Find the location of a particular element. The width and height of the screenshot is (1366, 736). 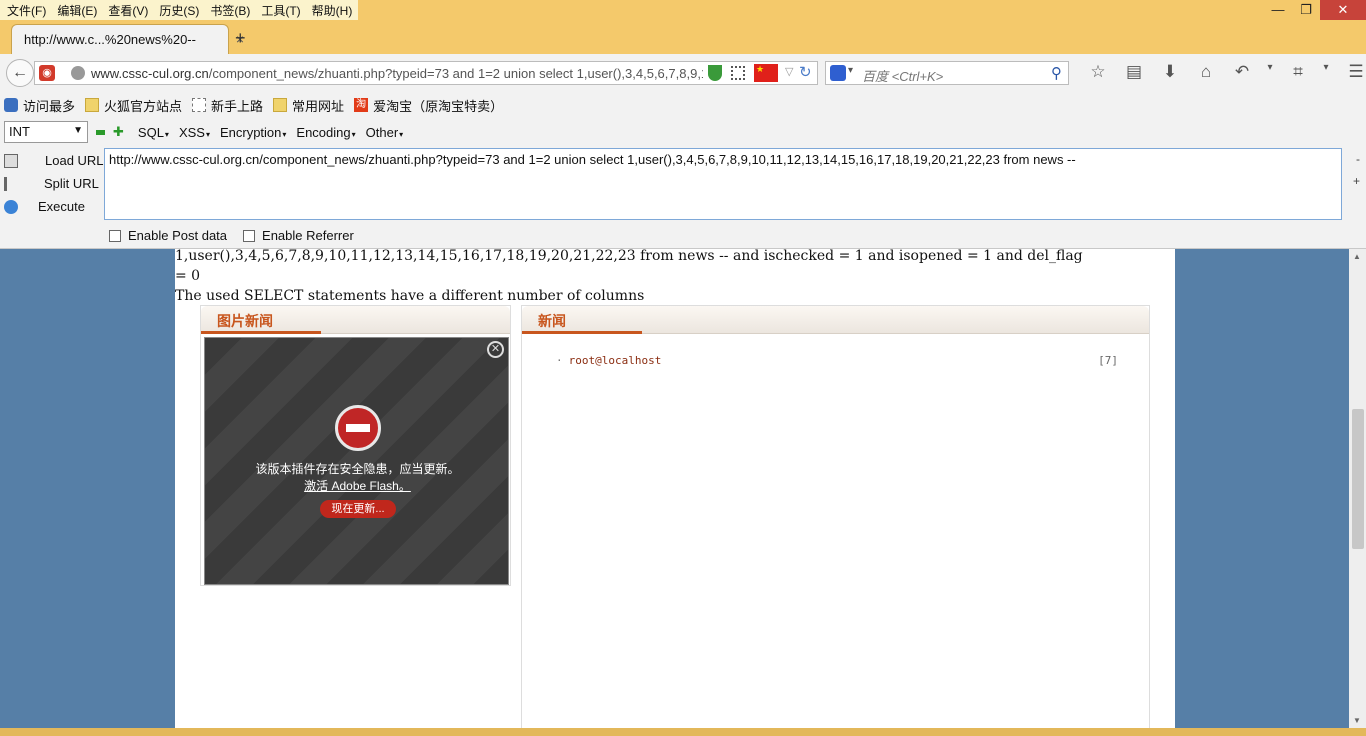

home-icon: ⌂ is located at coordinates (1206, 72).